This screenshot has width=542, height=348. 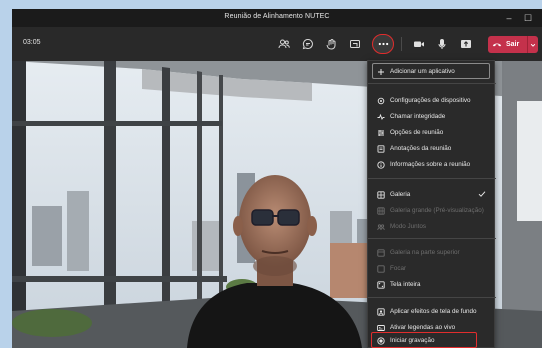 I want to click on menu-item-call-health: Chamar integridade, so click(x=432, y=116).